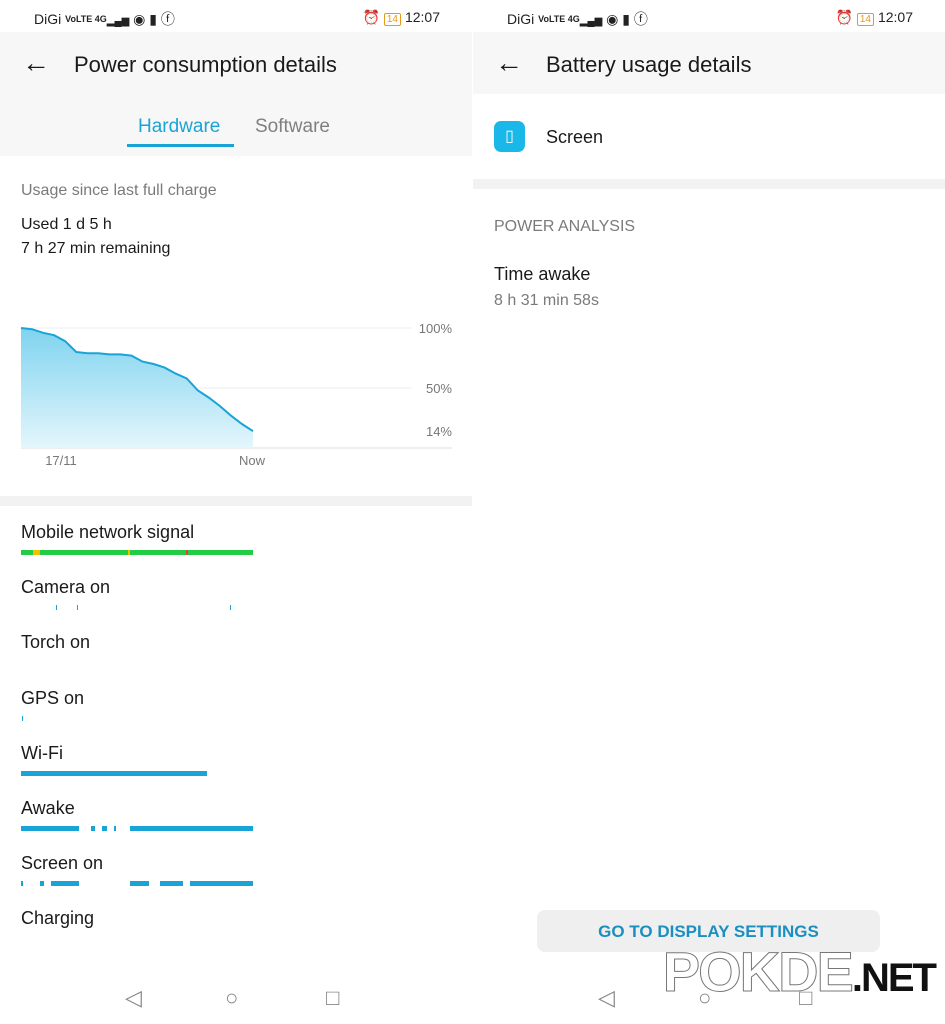  I want to click on x-tick-label: Now, so click(252, 460).